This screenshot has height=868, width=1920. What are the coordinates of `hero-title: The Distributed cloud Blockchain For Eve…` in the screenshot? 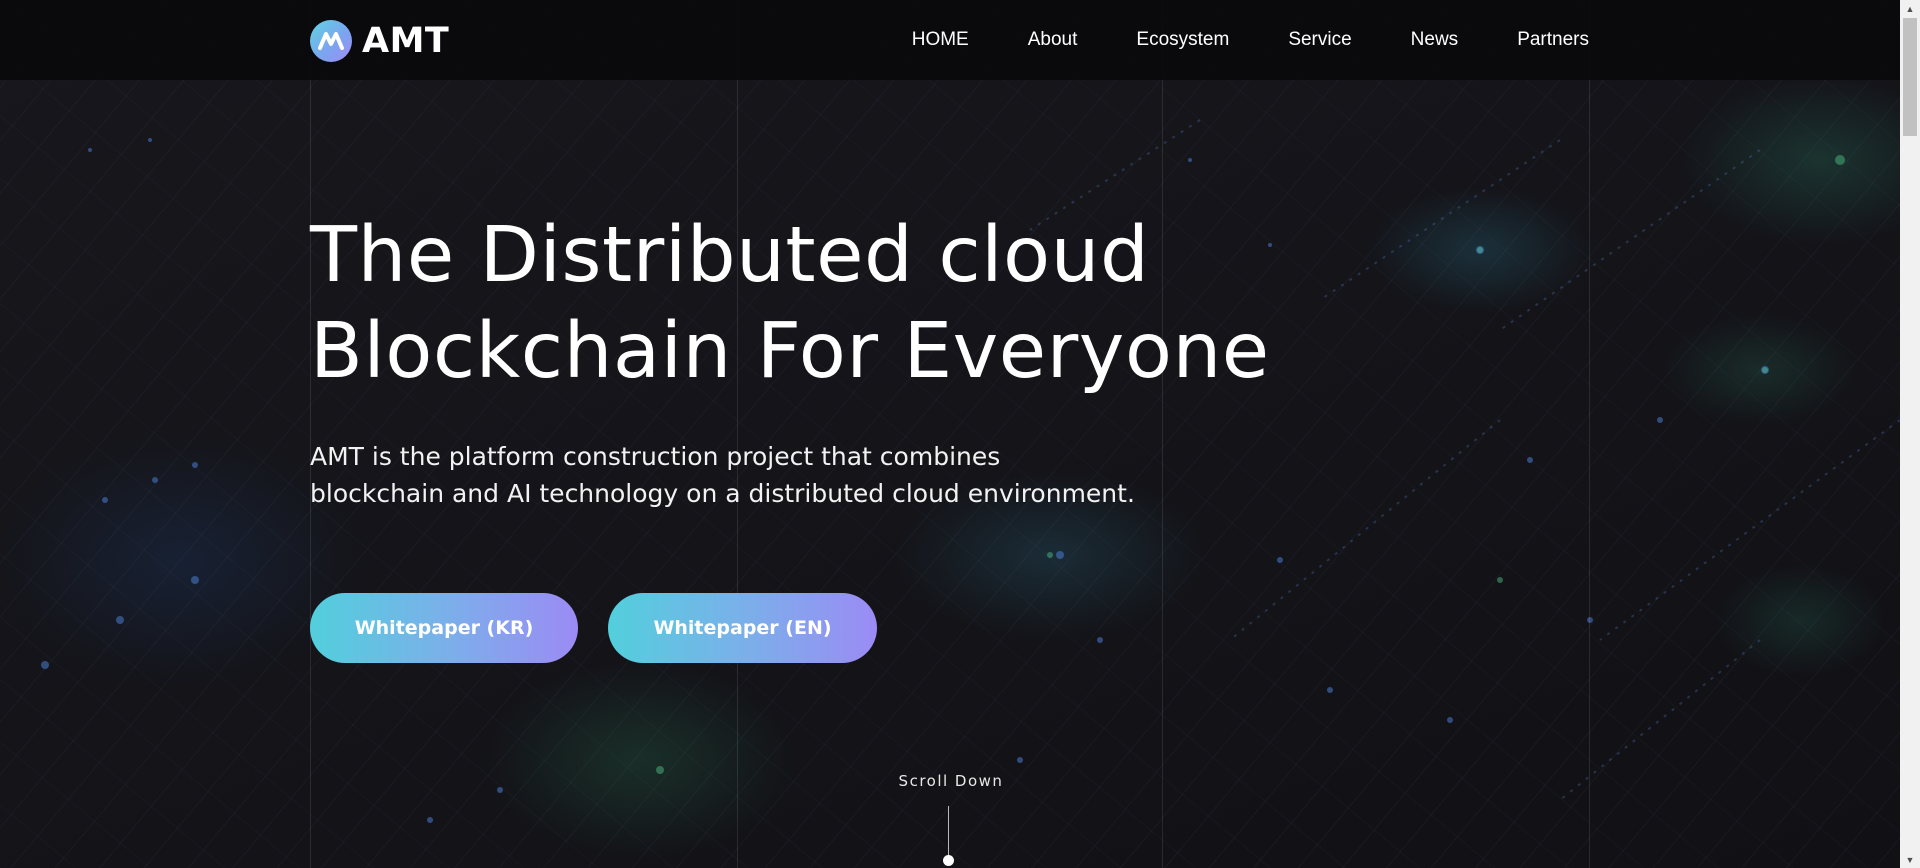 It's located at (790, 304).